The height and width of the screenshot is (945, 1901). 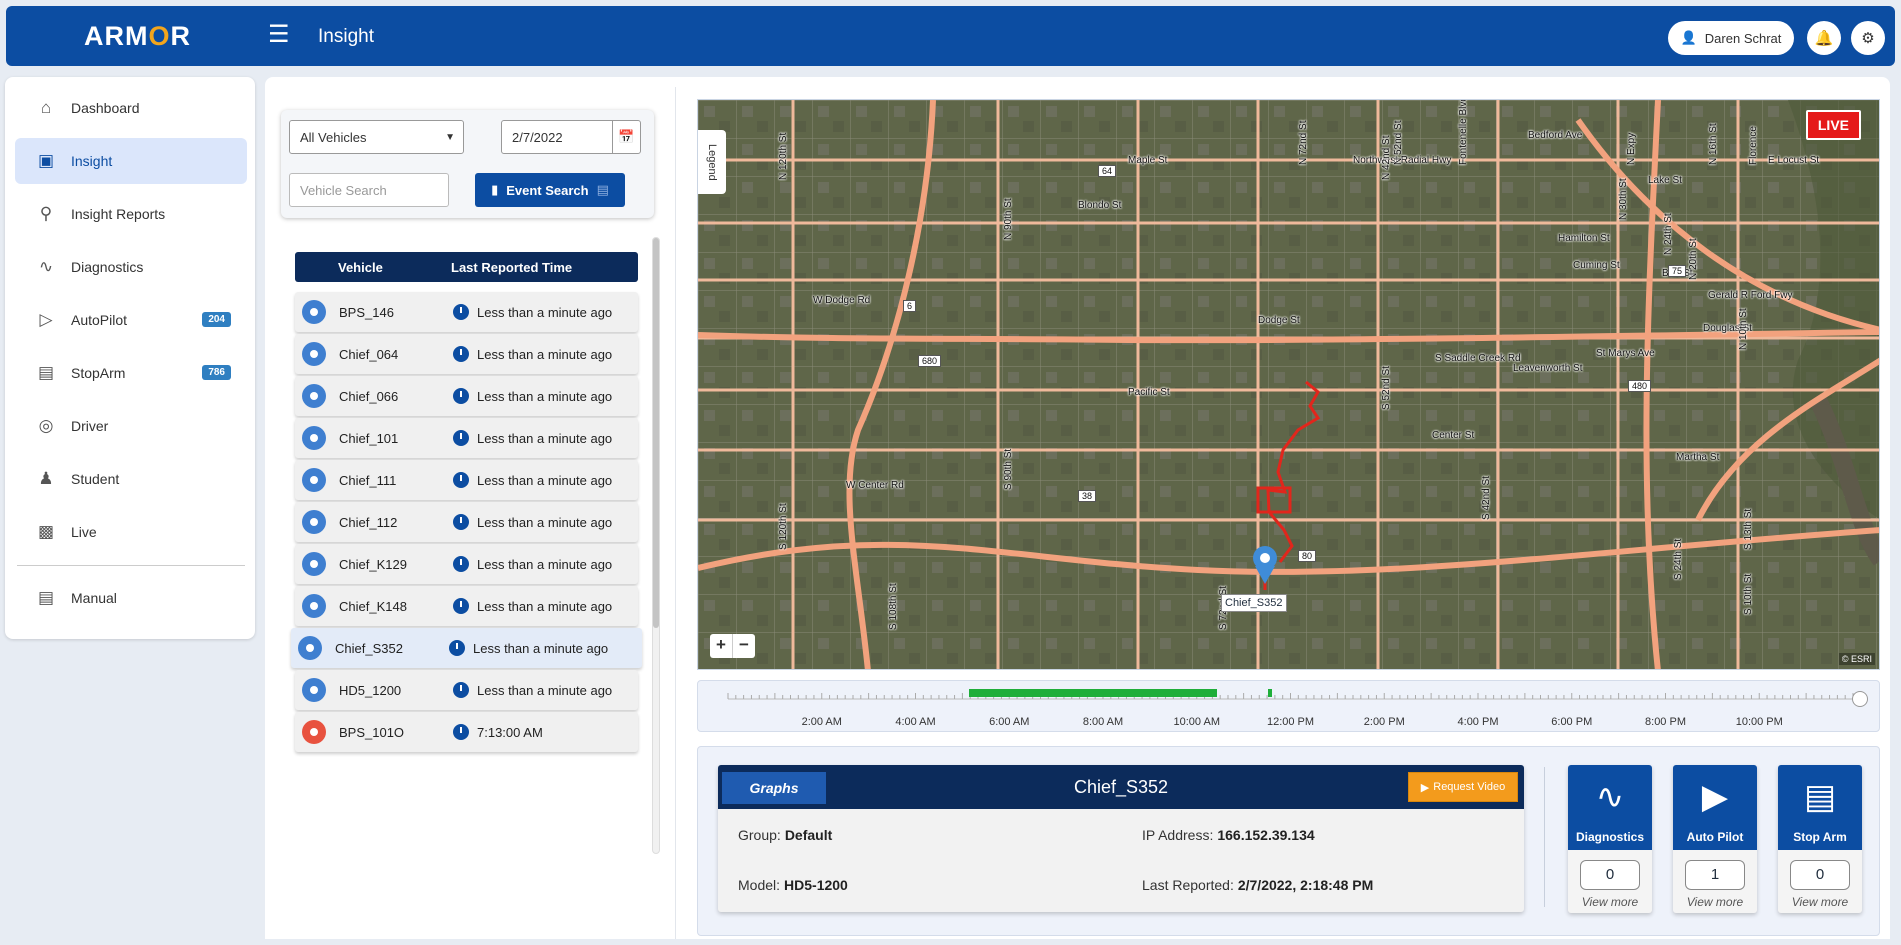 What do you see at coordinates (1610, 902) in the screenshot?
I see `diagnostics-view-more-link: View more` at bounding box center [1610, 902].